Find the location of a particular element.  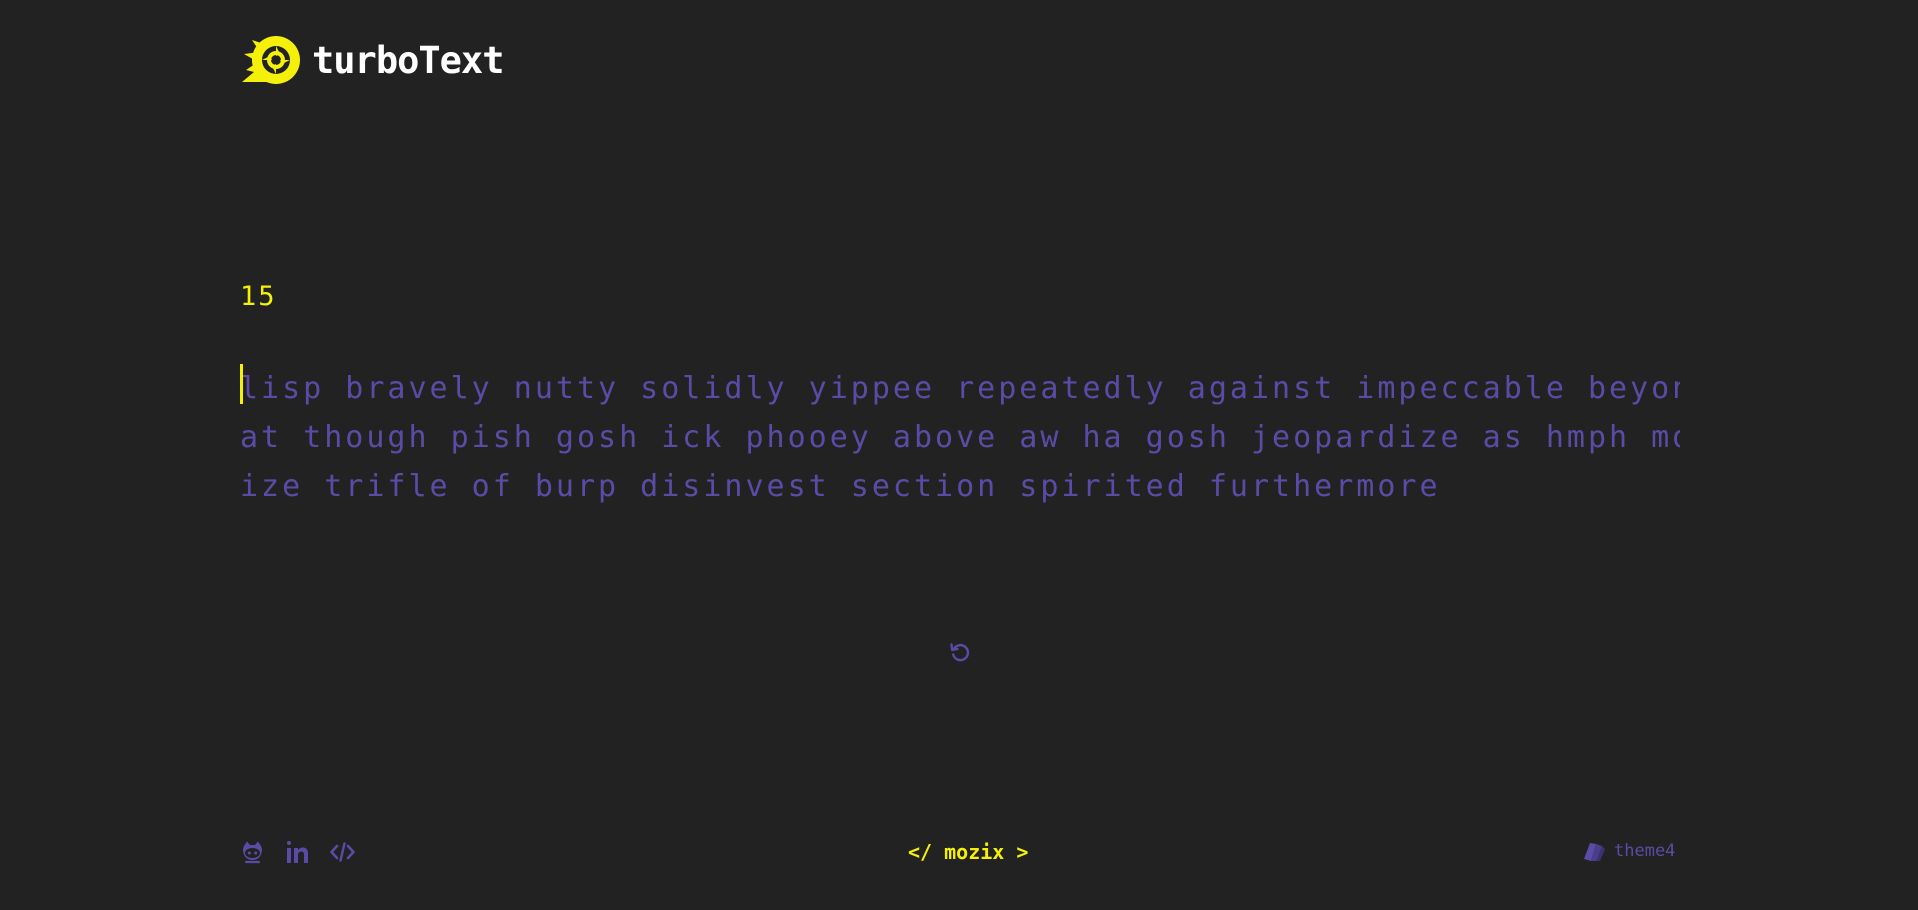

turbo-eye-logo-icon is located at coordinates (271, 60).